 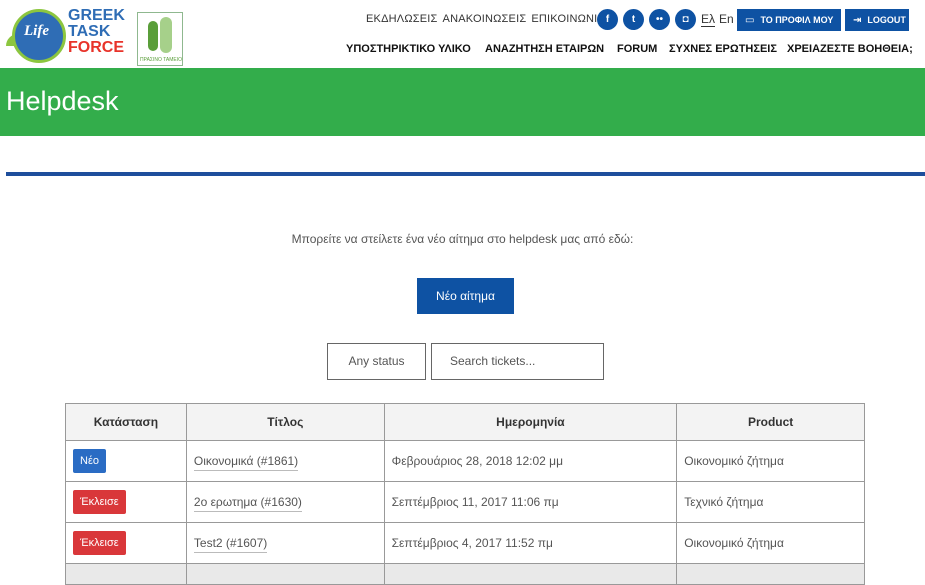 What do you see at coordinates (246, 462) in the screenshot?
I see `ticket-link: Οικονομικά (#1861)` at bounding box center [246, 462].